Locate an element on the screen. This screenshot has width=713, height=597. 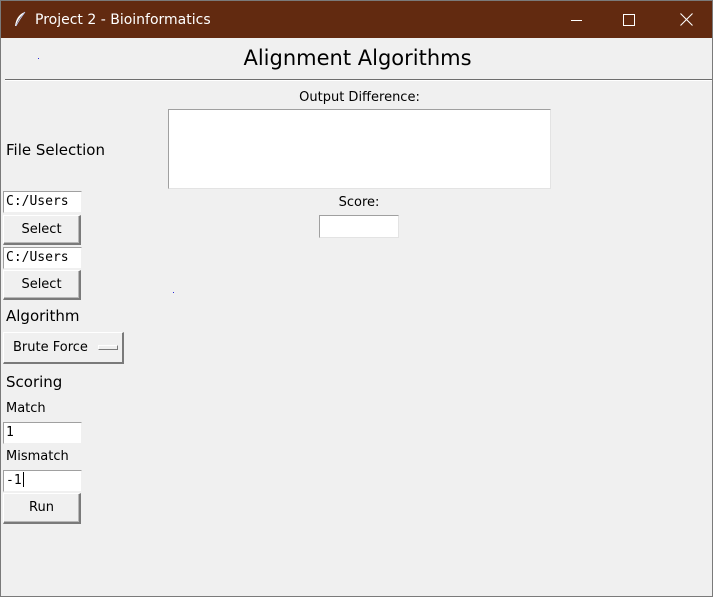
option-menu-indicator-icon is located at coordinates (108, 347).